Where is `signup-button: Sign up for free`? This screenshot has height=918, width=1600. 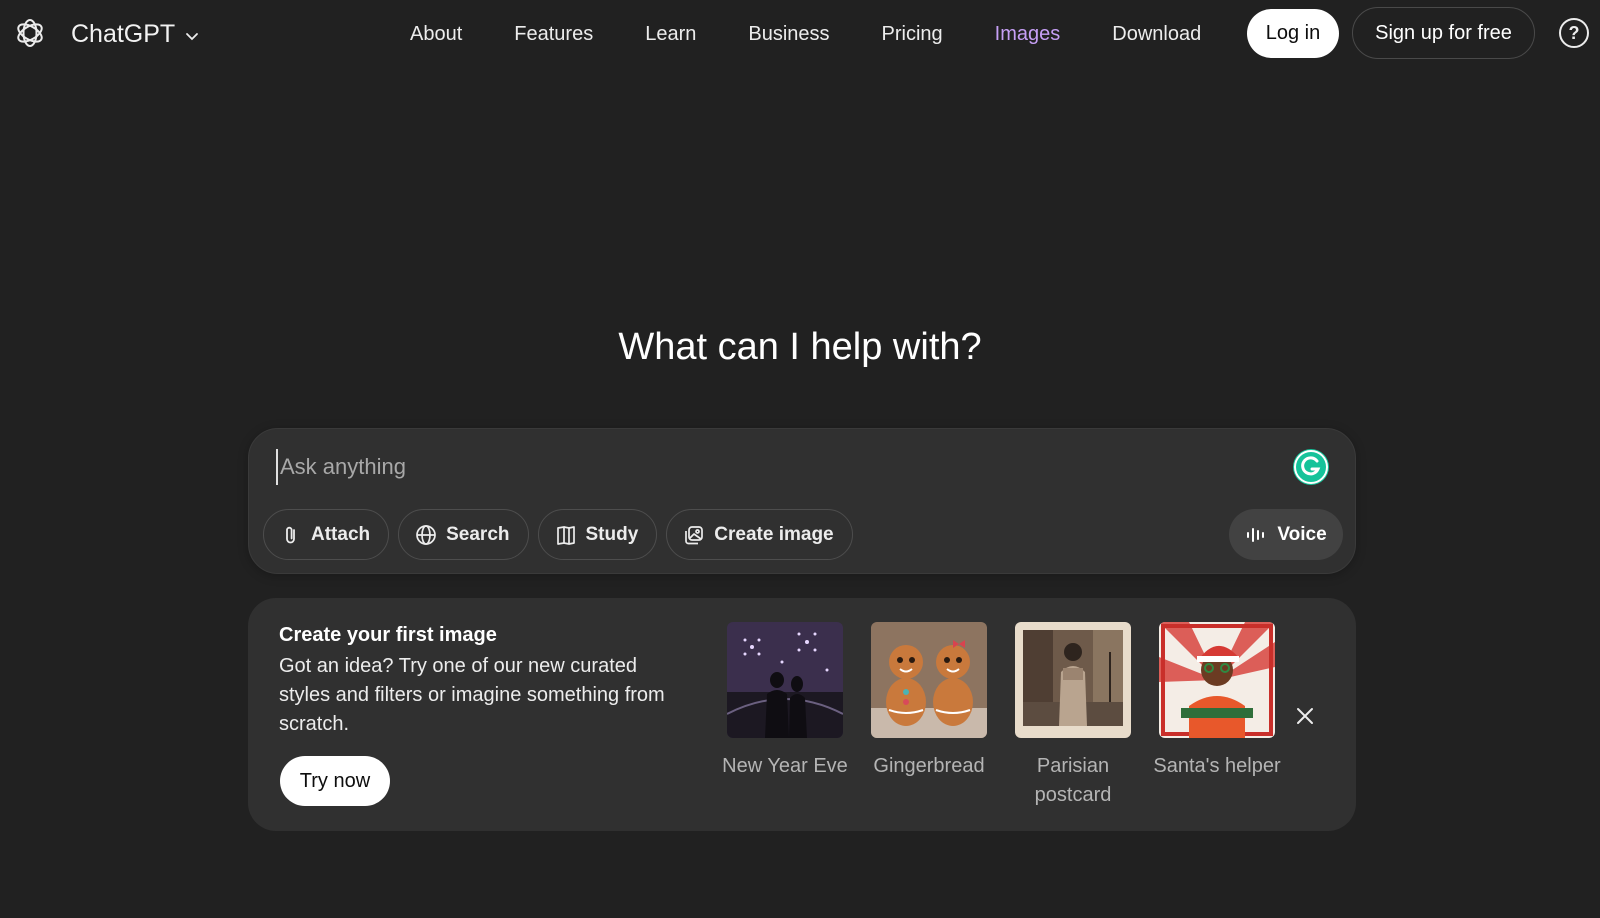
signup-button: Sign up for free is located at coordinates (1443, 33).